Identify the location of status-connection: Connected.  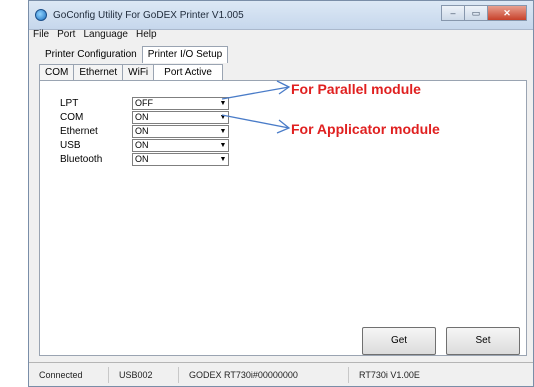
(69, 374).